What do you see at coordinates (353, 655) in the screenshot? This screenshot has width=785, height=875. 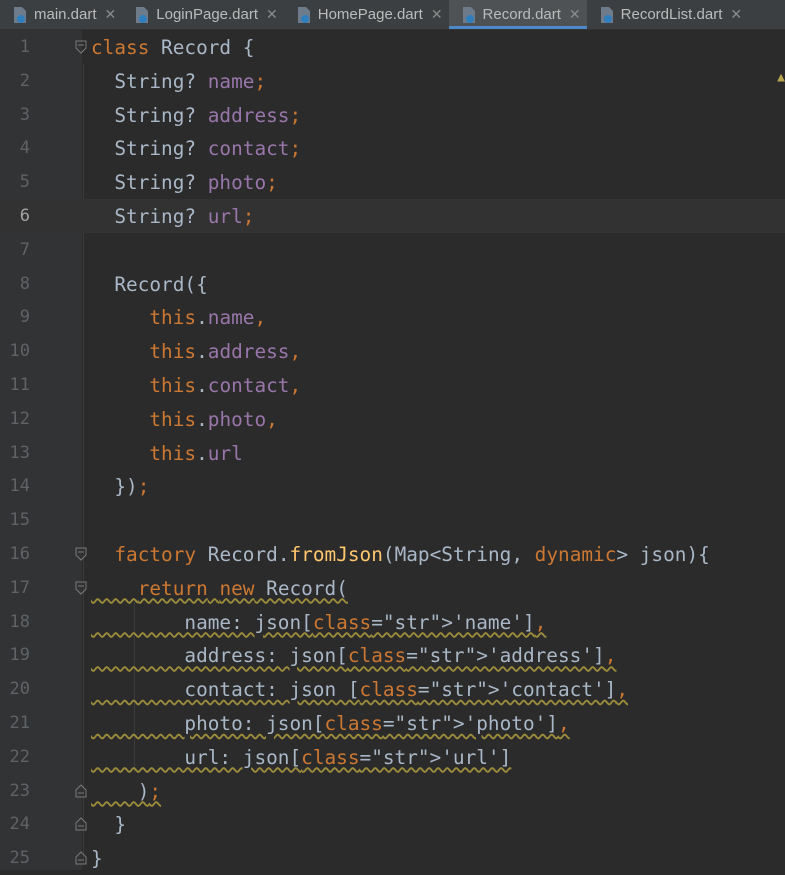 I see `code-text: address: json[class="str">'address'],` at bounding box center [353, 655].